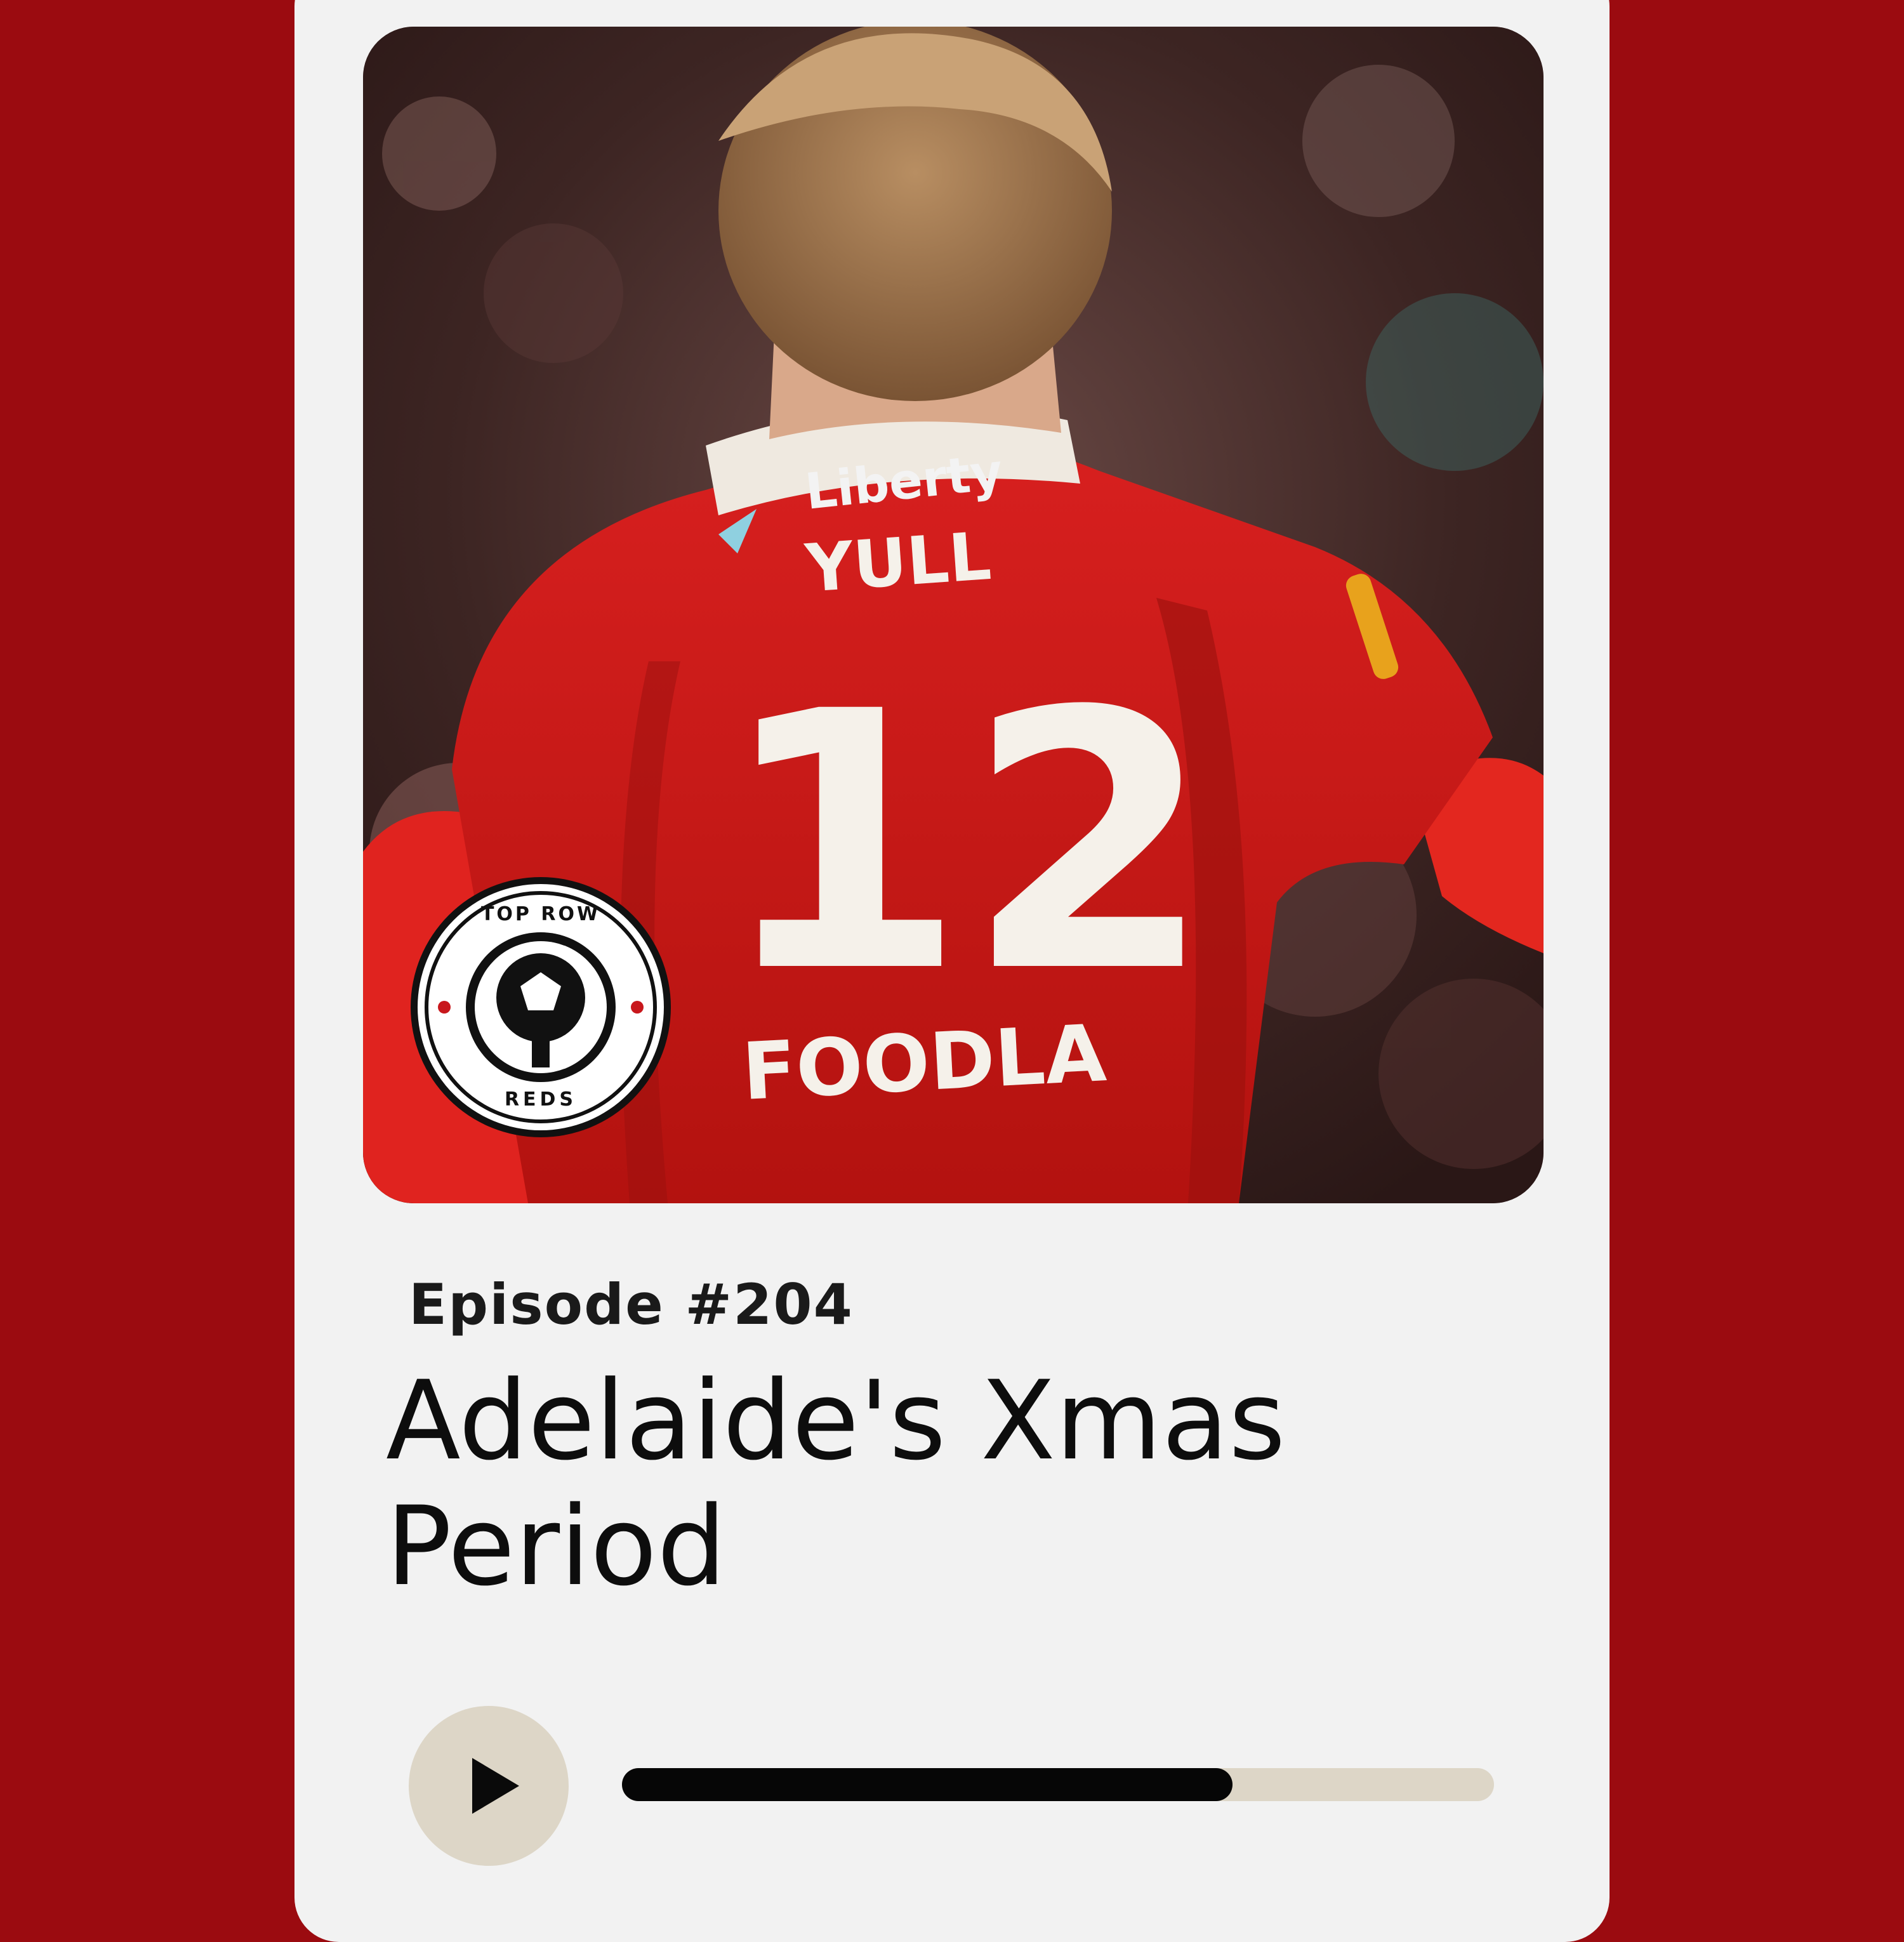 Image resolution: width=1904 pixels, height=1942 pixels. Describe the element at coordinates (897, 562) in the screenshot. I see `player-name-text: YULL` at that location.